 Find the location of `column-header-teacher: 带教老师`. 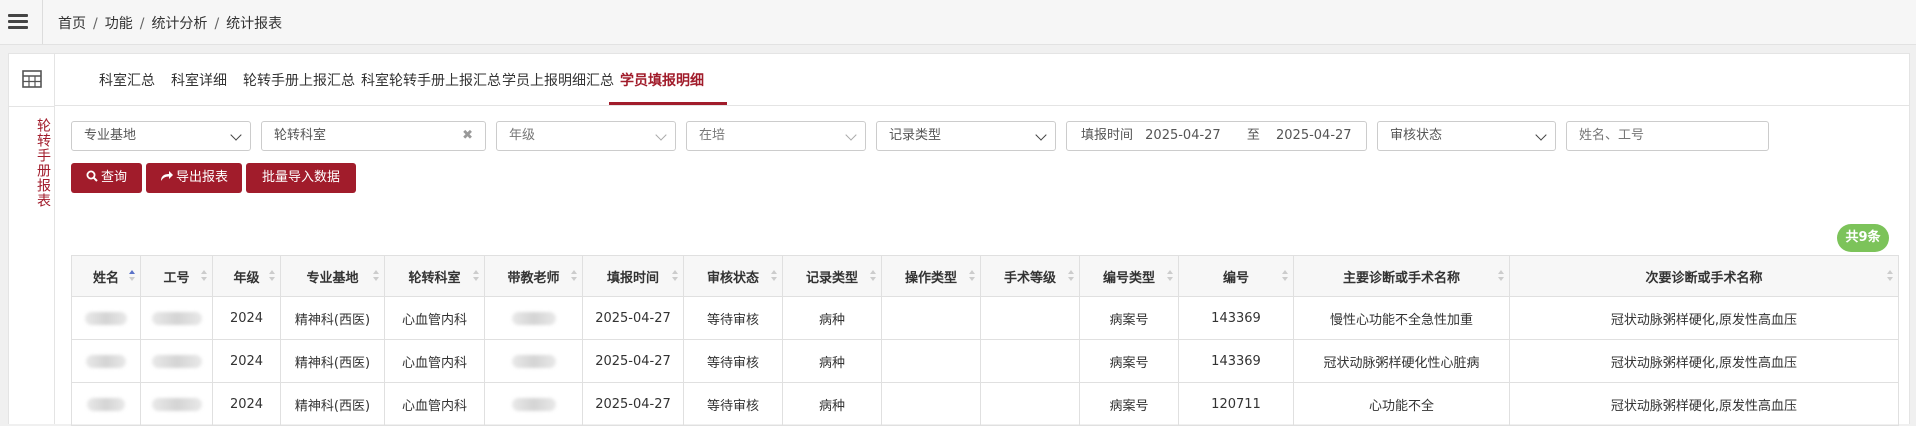

column-header-teacher: 带教老师 is located at coordinates (533, 276).